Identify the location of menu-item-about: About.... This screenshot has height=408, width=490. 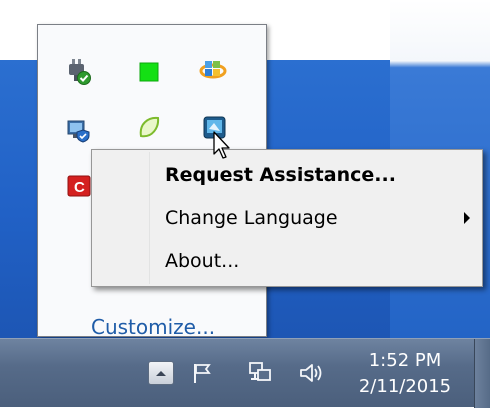
(287, 261).